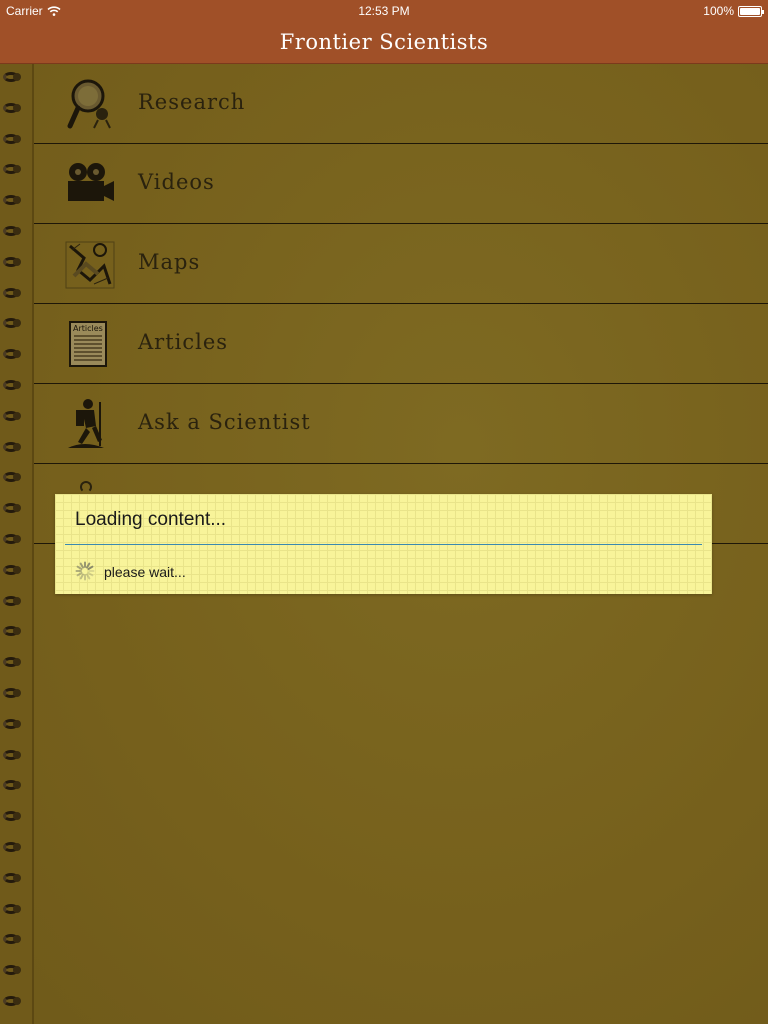  What do you see at coordinates (86, 423) in the screenshot?
I see `hiker-icon` at bounding box center [86, 423].